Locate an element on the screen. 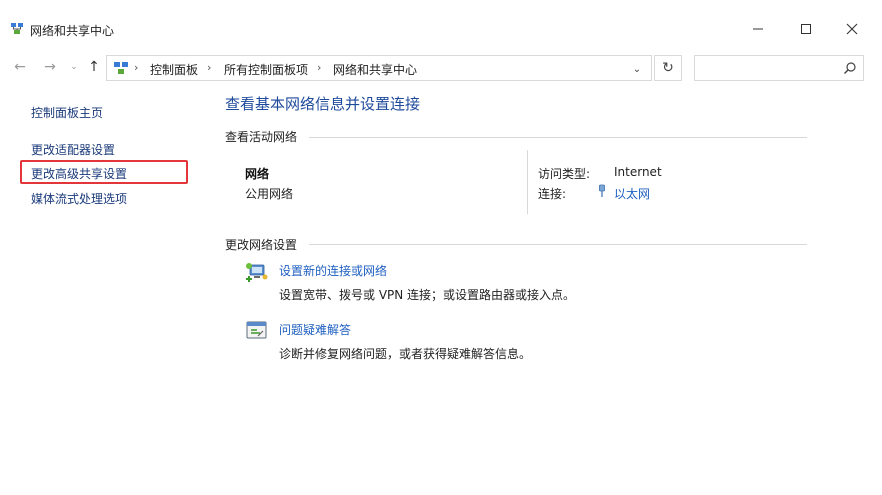 Image resolution: width=882 pixels, height=495 pixels. change-advanced-sharing-link: 更改高级共享设置 is located at coordinates (79, 173).